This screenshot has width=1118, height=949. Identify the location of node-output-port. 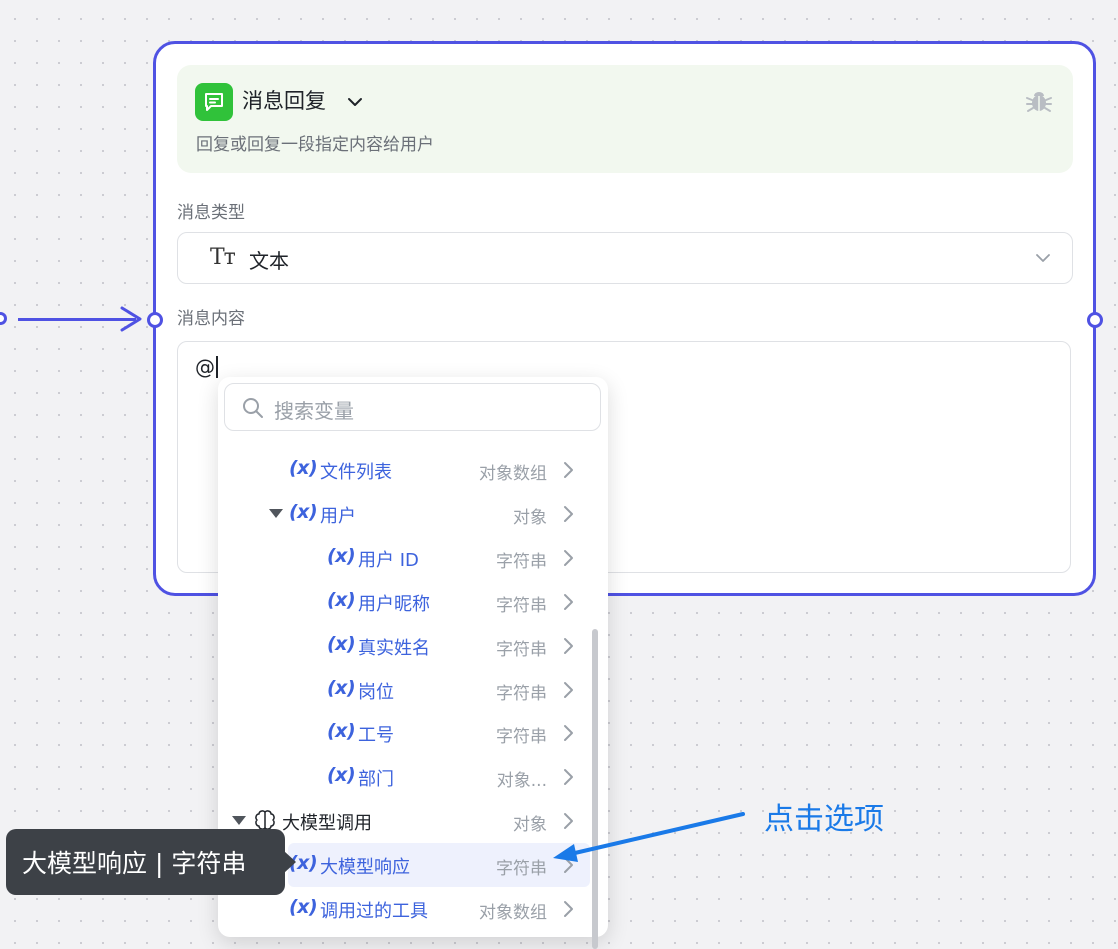
(1095, 320).